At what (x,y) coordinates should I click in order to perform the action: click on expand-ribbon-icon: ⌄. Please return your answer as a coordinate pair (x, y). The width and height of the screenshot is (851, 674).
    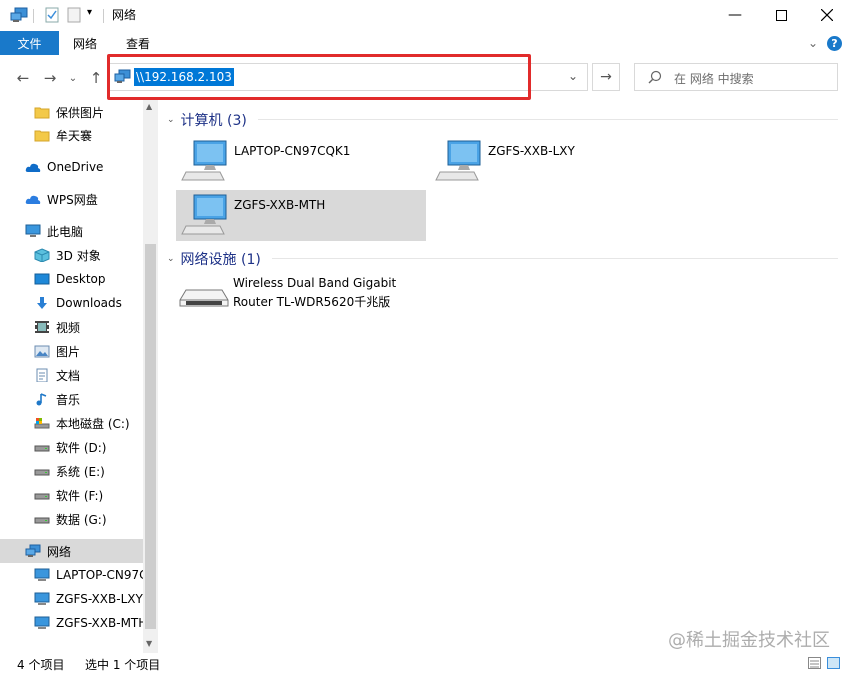
    Looking at the image, I should click on (813, 43).